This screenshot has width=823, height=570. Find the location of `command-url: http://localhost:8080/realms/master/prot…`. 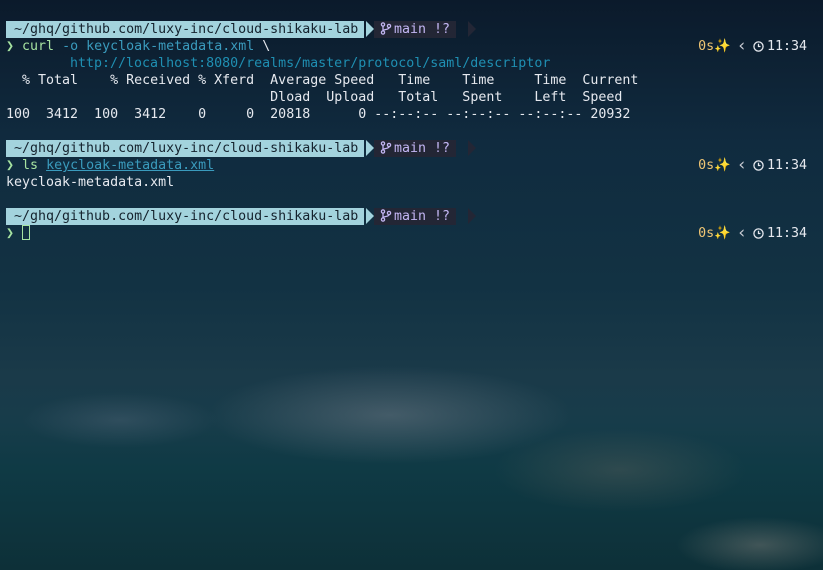

command-url: http://localhost:8080/realms/master/prot… is located at coordinates (310, 63).